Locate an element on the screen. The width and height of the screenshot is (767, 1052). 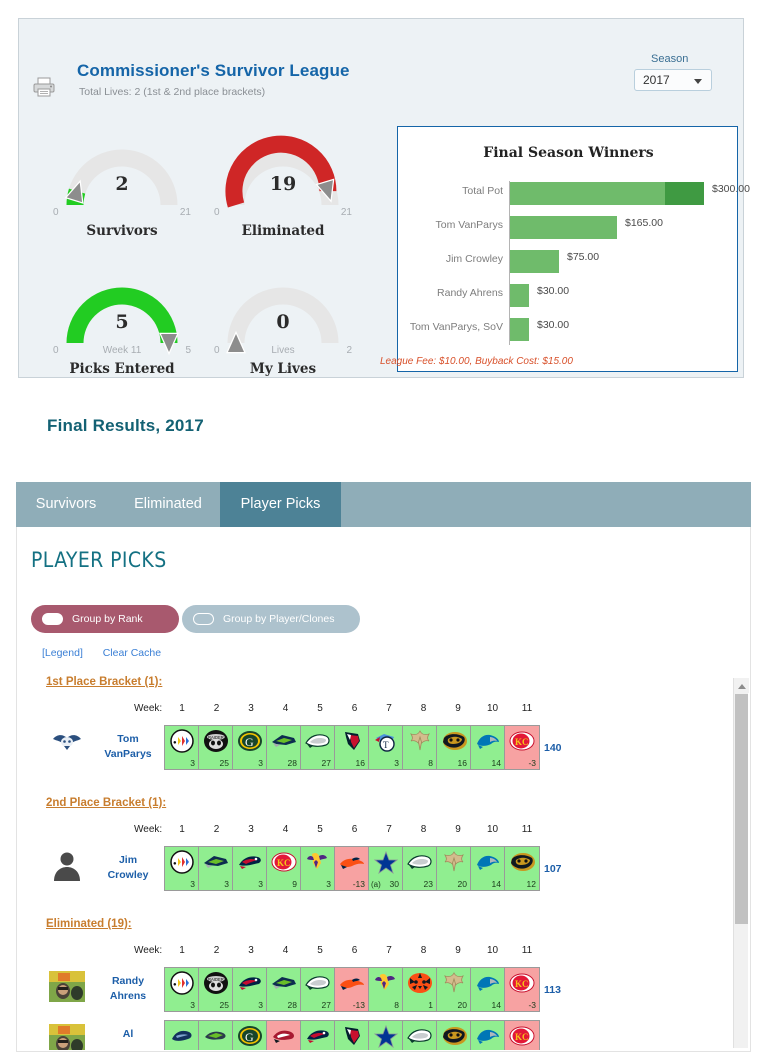
printer-icon is located at coordinates (44, 87).